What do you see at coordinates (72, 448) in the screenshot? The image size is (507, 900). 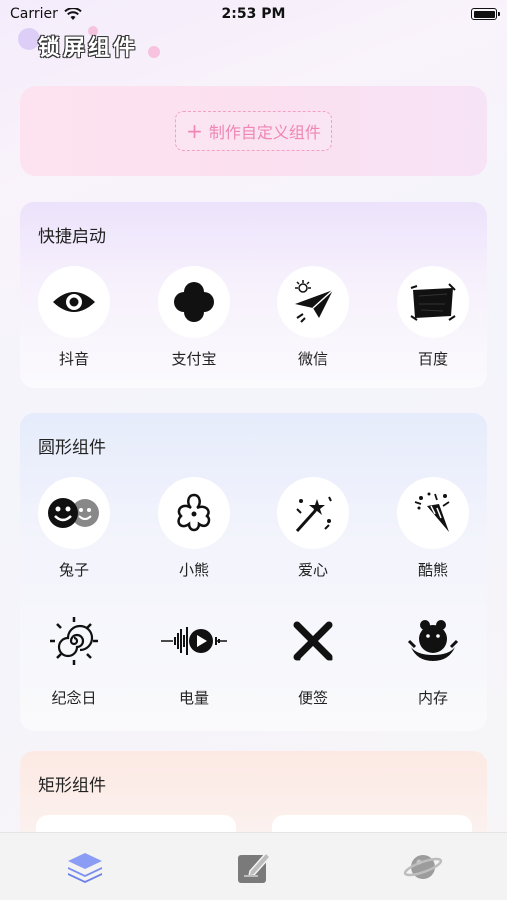 I see `section-title: 圆形组件` at bounding box center [72, 448].